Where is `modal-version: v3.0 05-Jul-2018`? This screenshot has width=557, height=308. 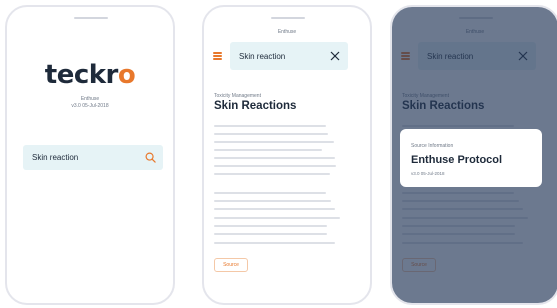 modal-version: v3.0 05-Jul-2018 is located at coordinates (428, 173).